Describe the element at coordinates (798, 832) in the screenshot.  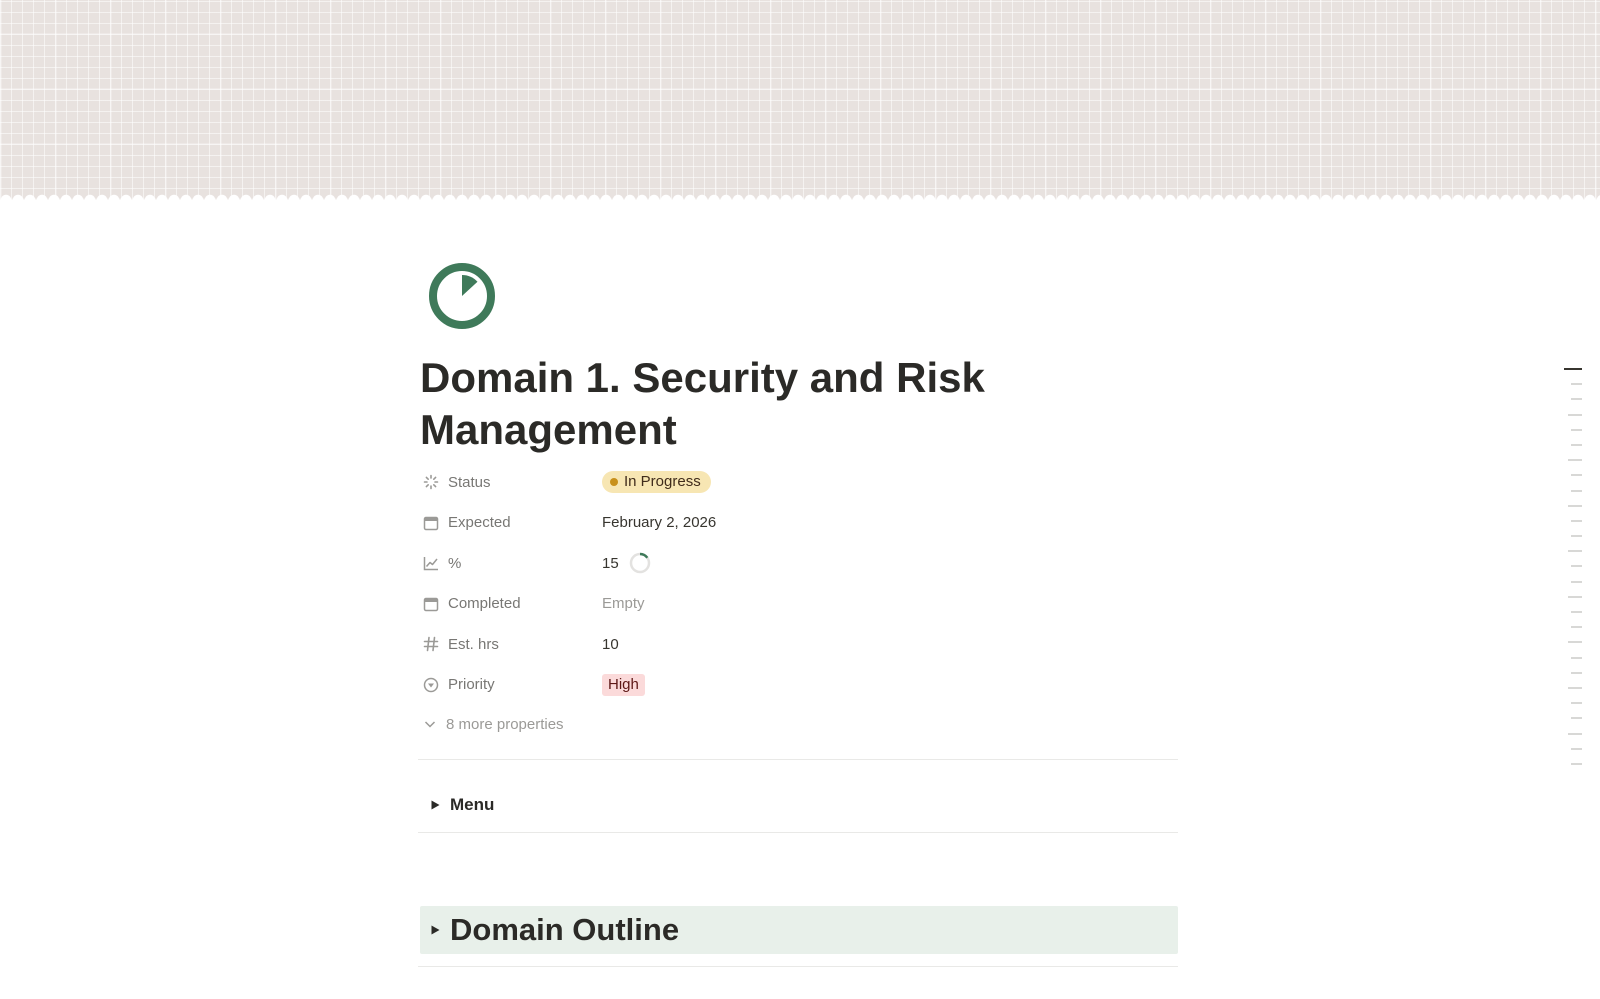
I see `menu-divider` at that location.